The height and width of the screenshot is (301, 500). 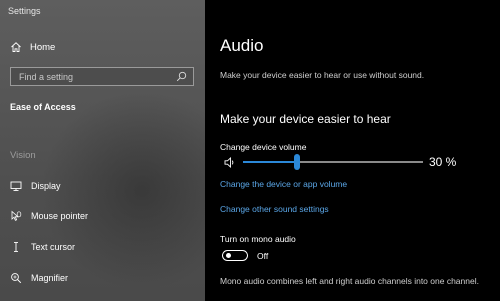 I want to click on sidebar-item-mouse-pointer: Mouse pointer, so click(x=49, y=216).